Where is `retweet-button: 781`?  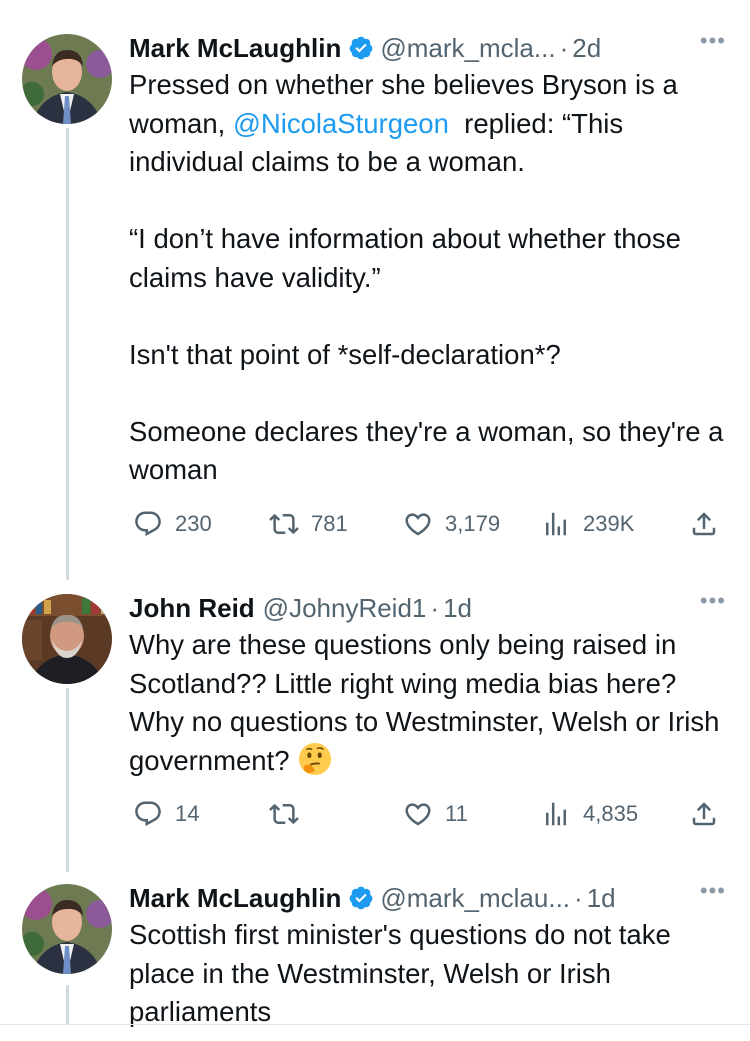 retweet-button: 781 is located at coordinates (308, 524).